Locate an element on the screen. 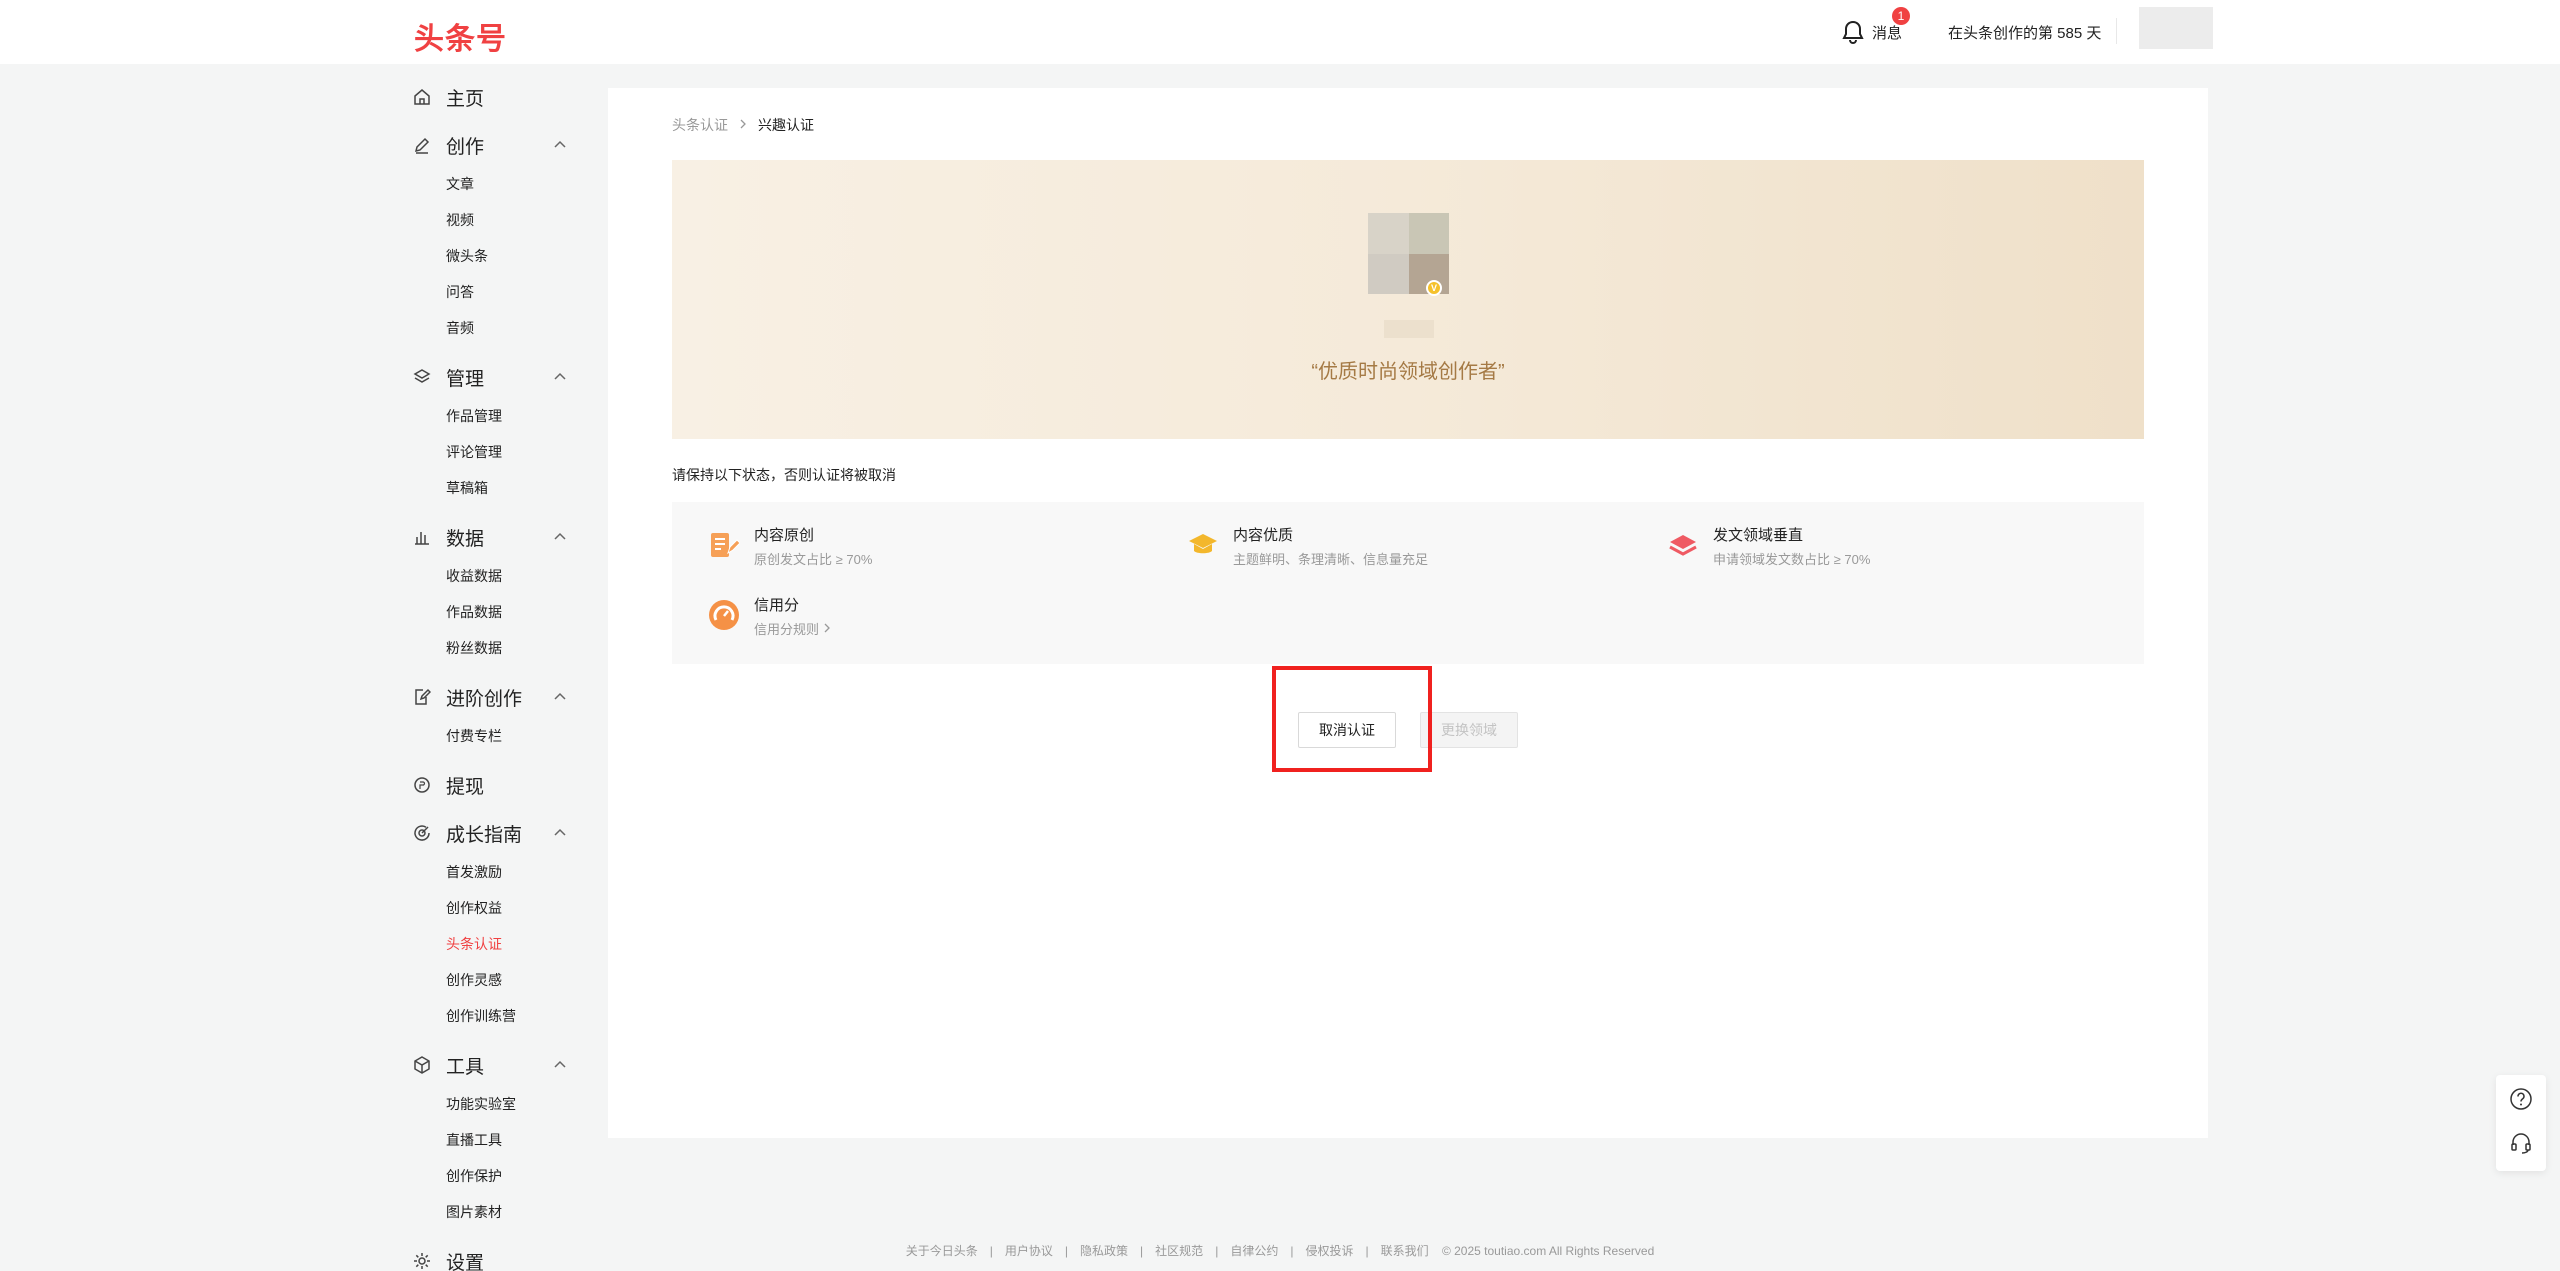 The image size is (2560, 1271). home-icon is located at coordinates (422, 97).